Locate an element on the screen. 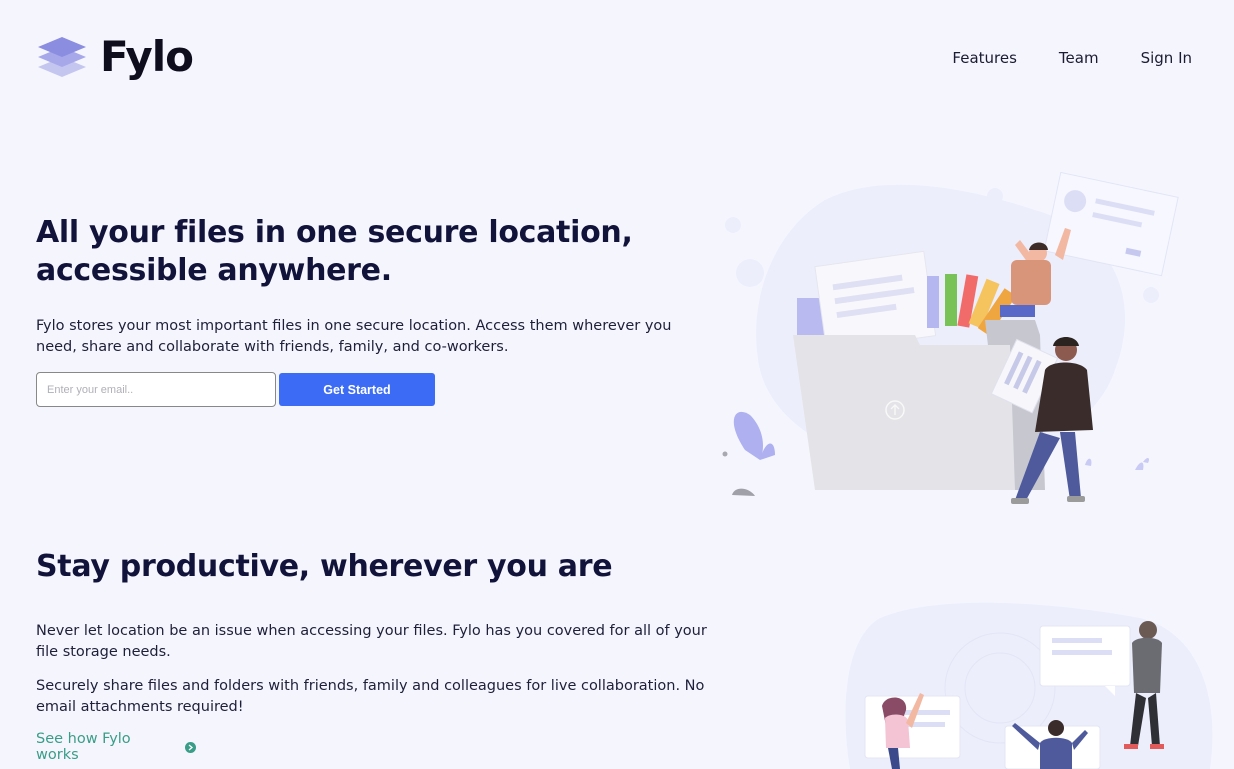  nav-team: Team is located at coordinates (1079, 58).